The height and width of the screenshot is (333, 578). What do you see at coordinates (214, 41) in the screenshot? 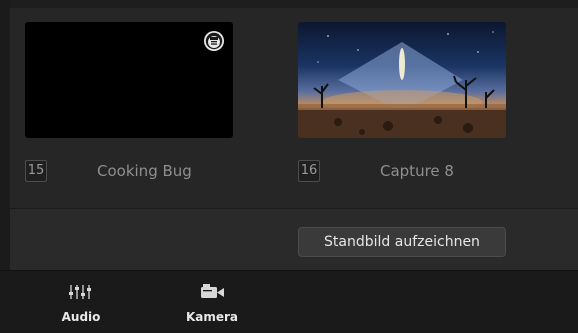
I see `food-logo-icon` at bounding box center [214, 41].